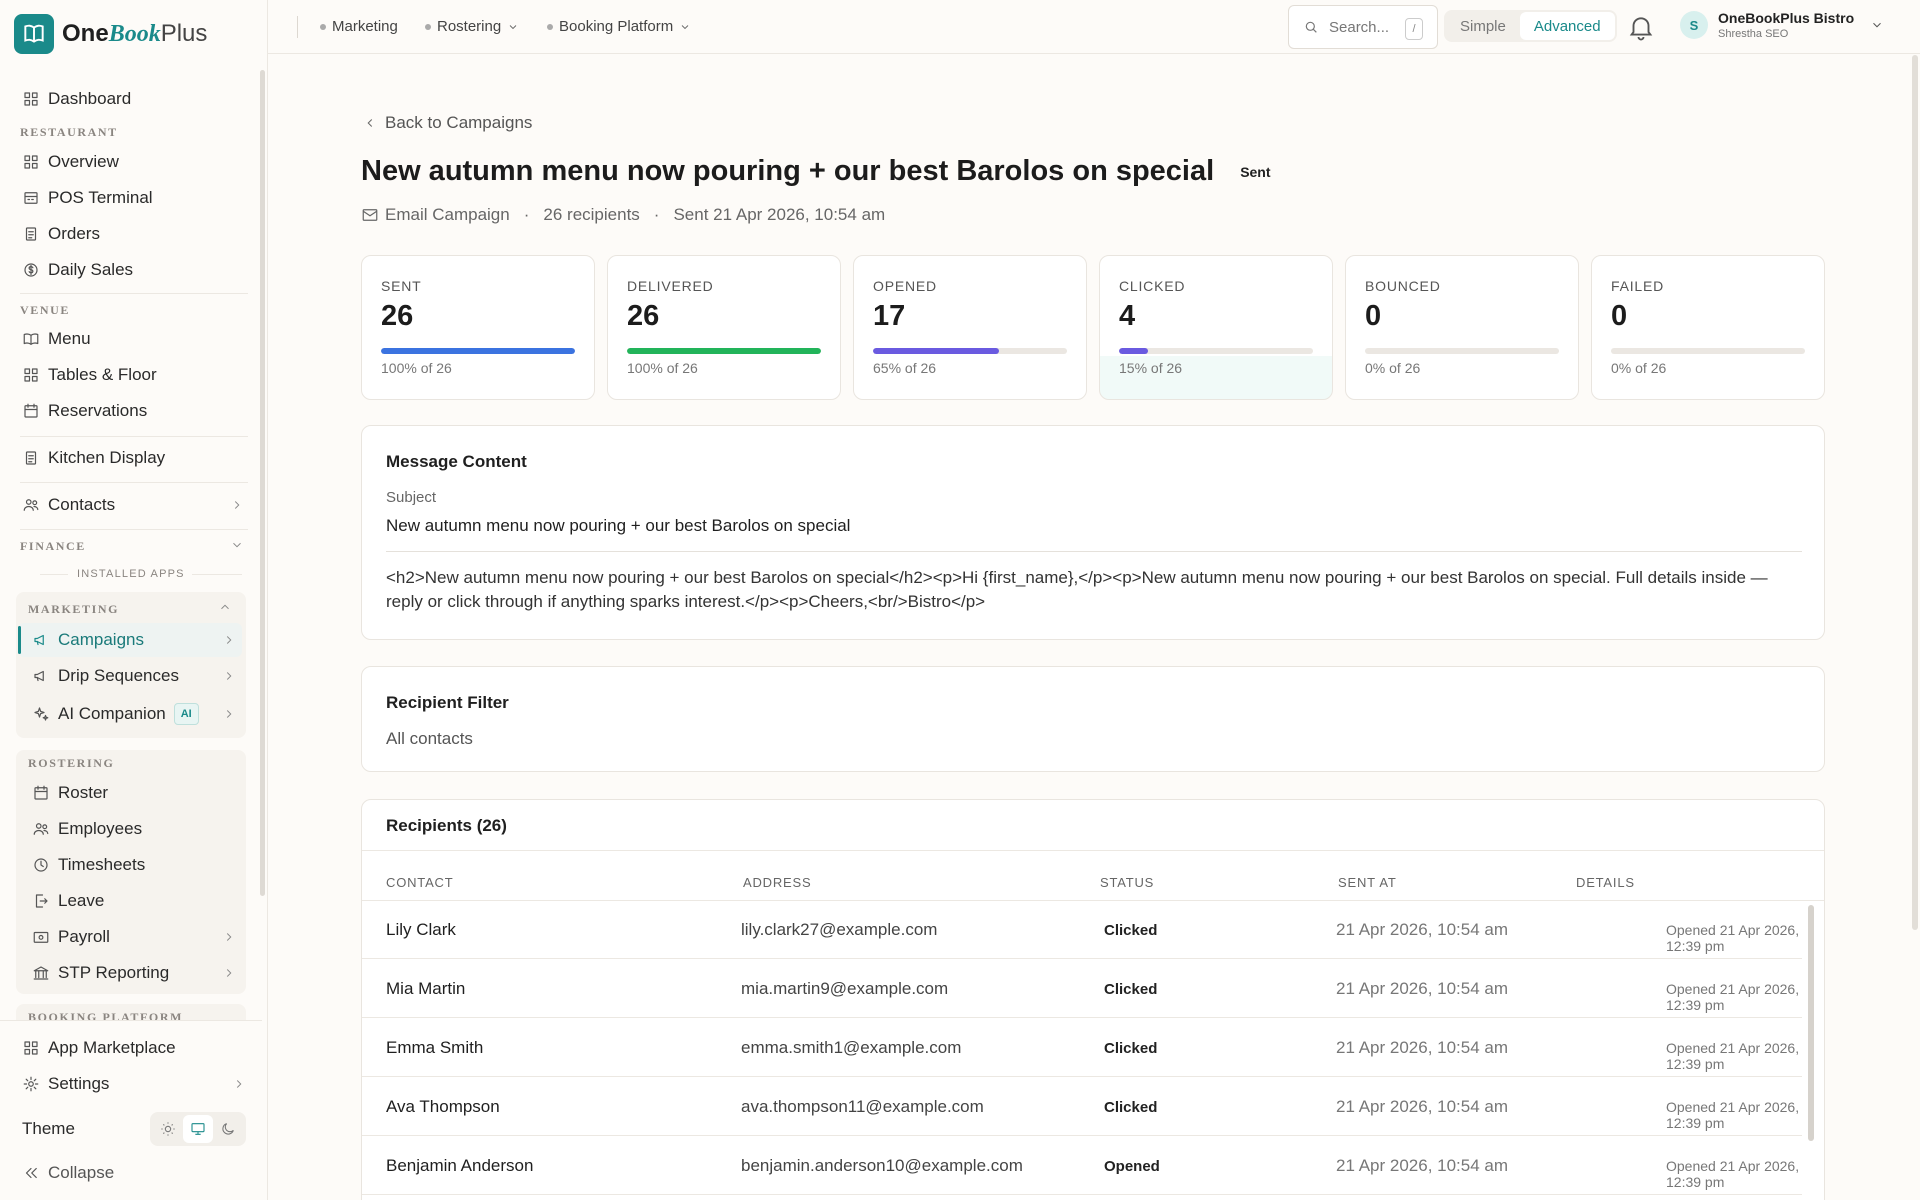  What do you see at coordinates (84, 936) in the screenshot?
I see `sidebar-item-label: Payroll` at bounding box center [84, 936].